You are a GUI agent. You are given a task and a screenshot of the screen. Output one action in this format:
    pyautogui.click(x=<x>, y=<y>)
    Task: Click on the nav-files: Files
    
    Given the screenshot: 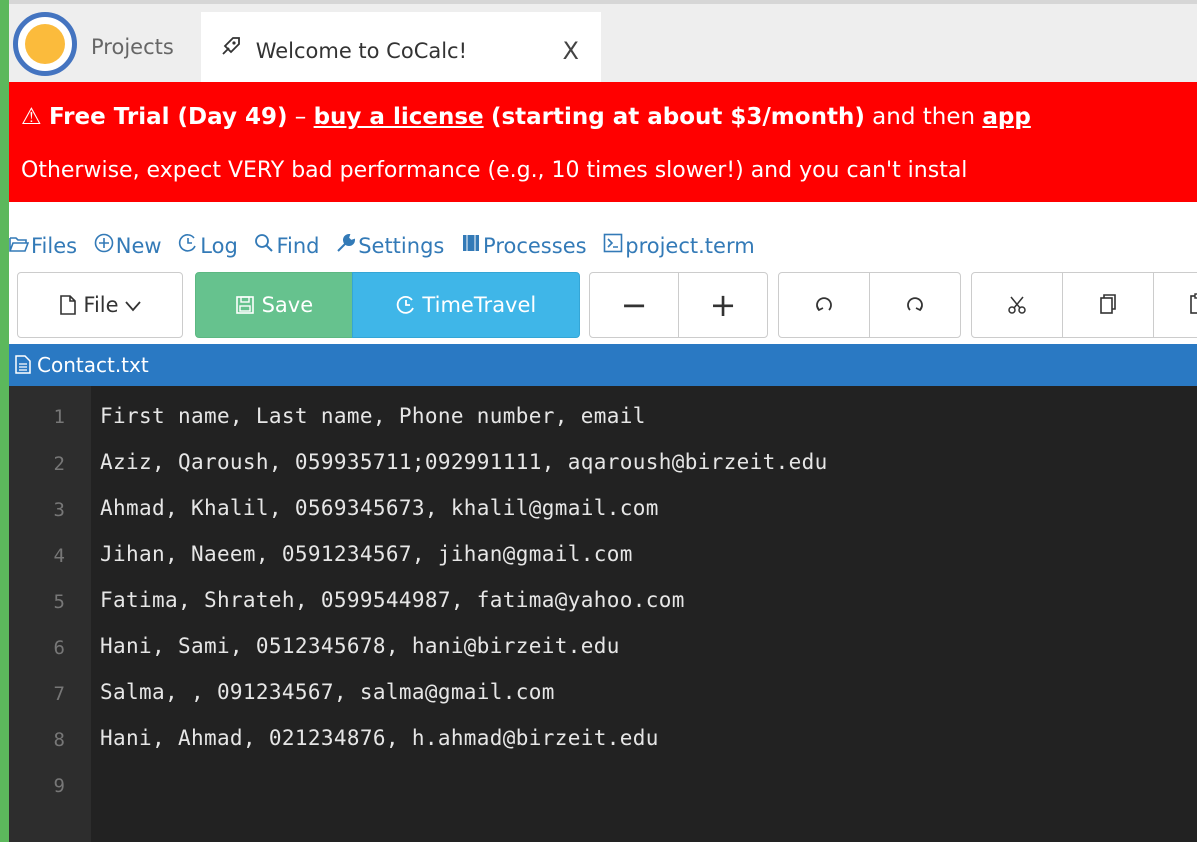 What is the action you would take?
    pyautogui.click(x=43, y=246)
    